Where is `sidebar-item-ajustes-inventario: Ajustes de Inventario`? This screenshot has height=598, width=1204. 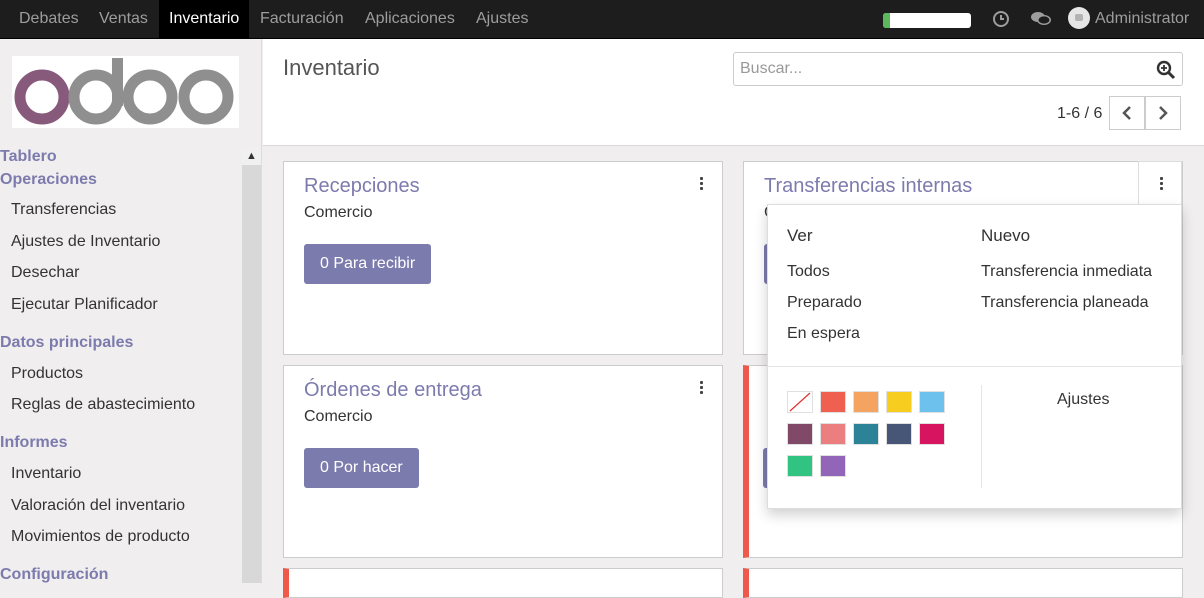 sidebar-item-ajustes-inventario: Ajustes de Inventario is located at coordinates (85, 242).